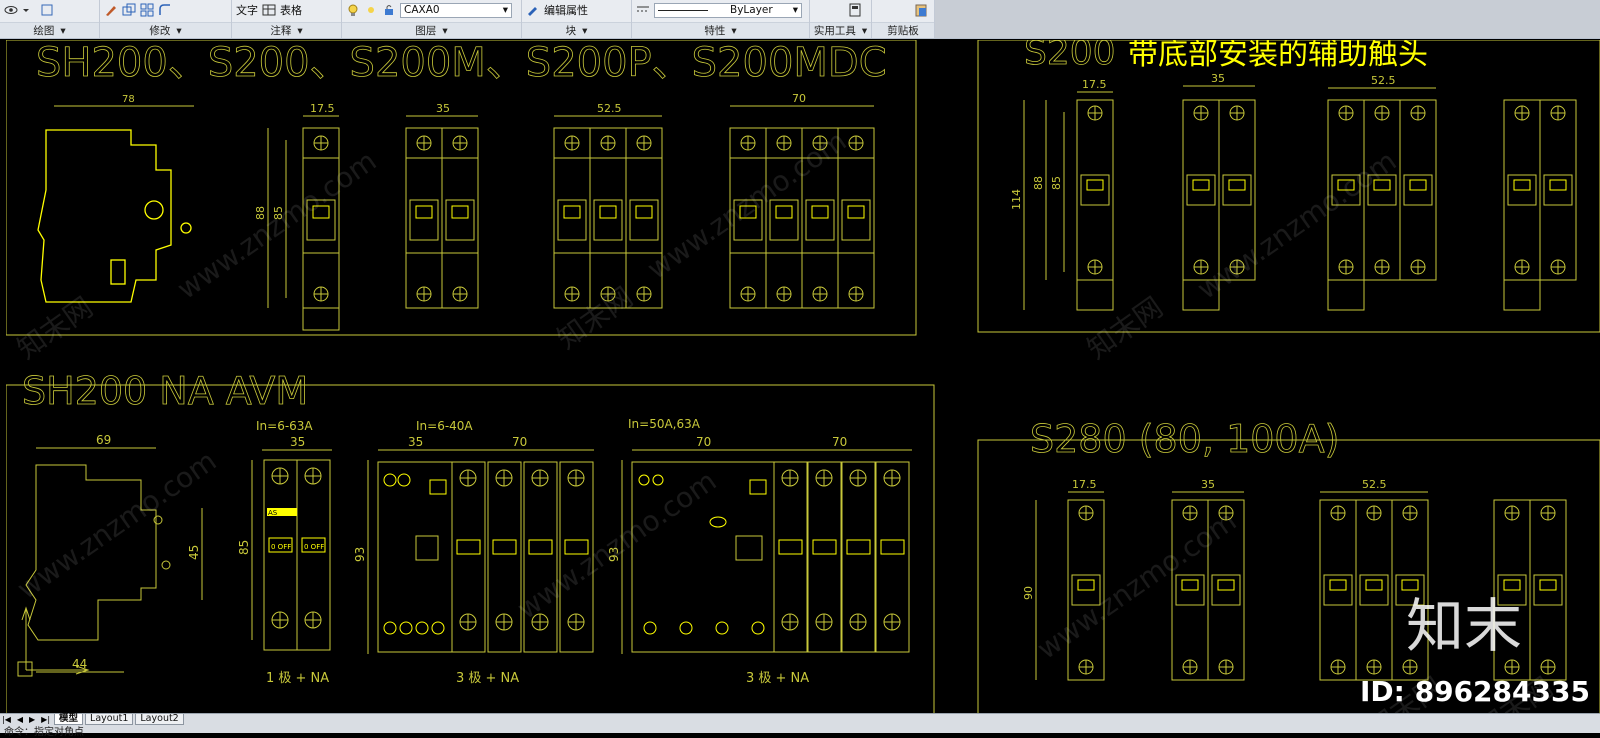 The height and width of the screenshot is (738, 1600). I want to click on layout-status-bar: |◀ ◀ ▶ ▶| 模型 Layout1 Layout2 命令：指定对角点, so click(800, 725).